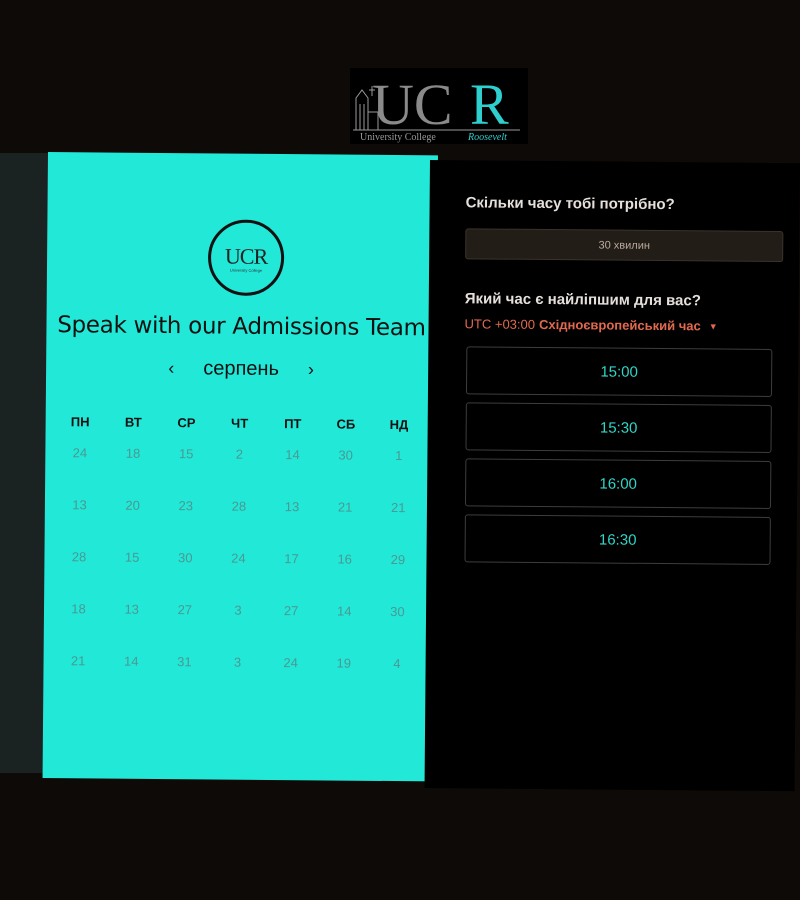  I want to click on calendar-day: 4, so click(396, 664).